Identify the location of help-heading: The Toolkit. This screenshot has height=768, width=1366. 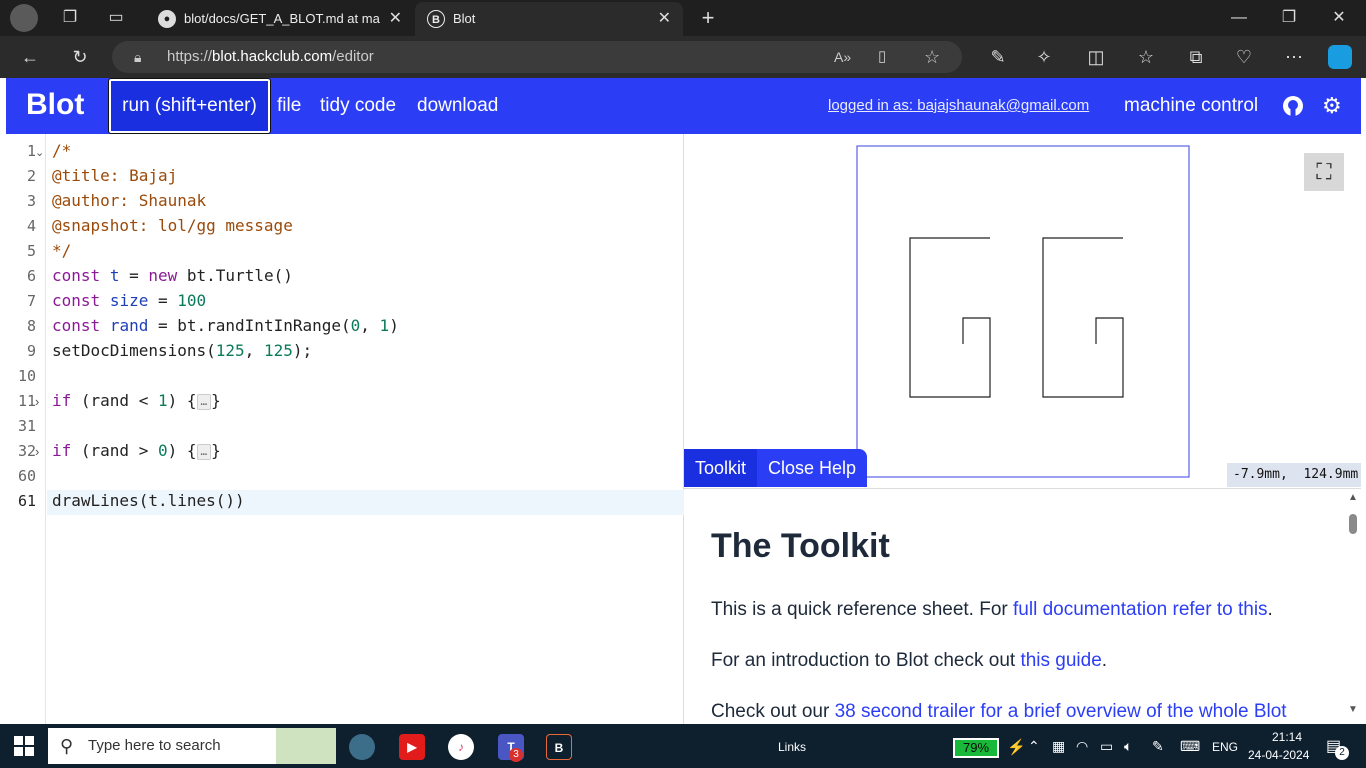
(800, 546).